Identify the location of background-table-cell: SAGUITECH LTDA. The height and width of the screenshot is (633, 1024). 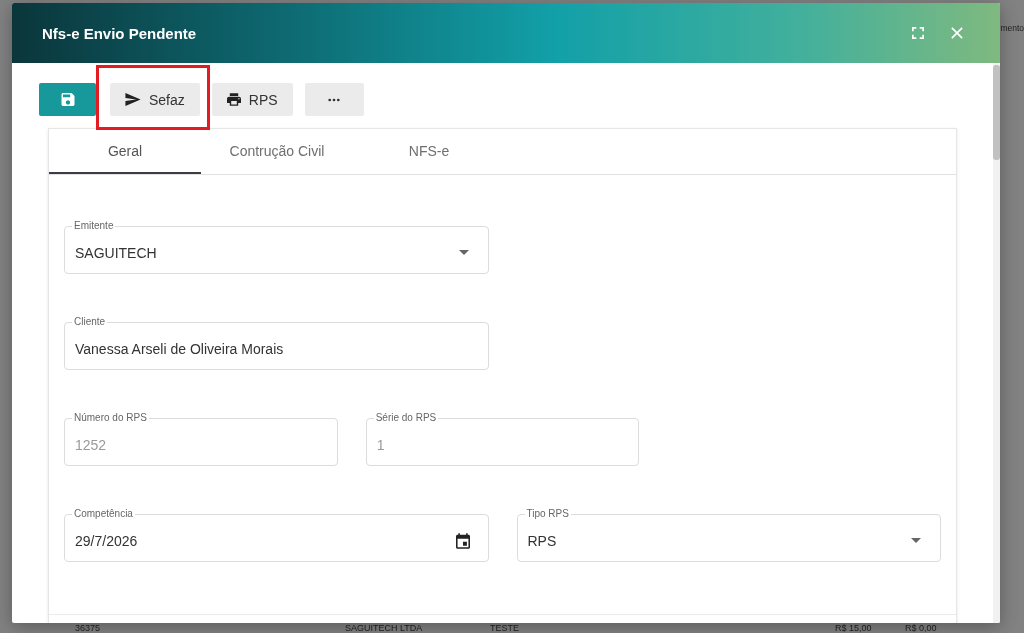
(384, 628).